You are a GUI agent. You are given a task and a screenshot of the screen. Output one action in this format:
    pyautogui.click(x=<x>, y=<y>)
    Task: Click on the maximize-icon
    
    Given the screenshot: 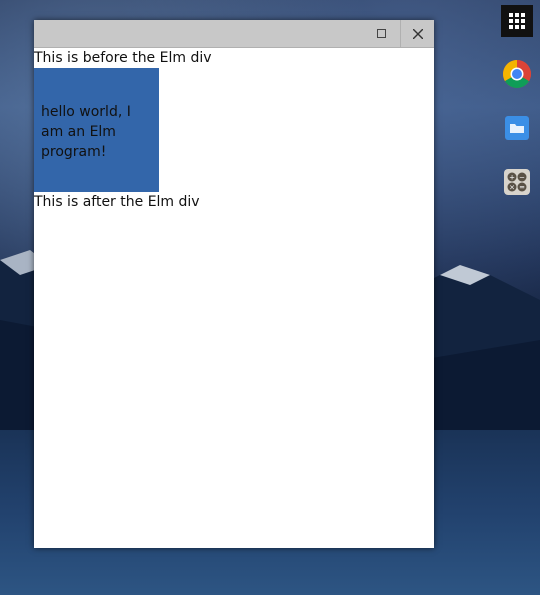 What is the action you would take?
    pyautogui.click(x=381, y=33)
    